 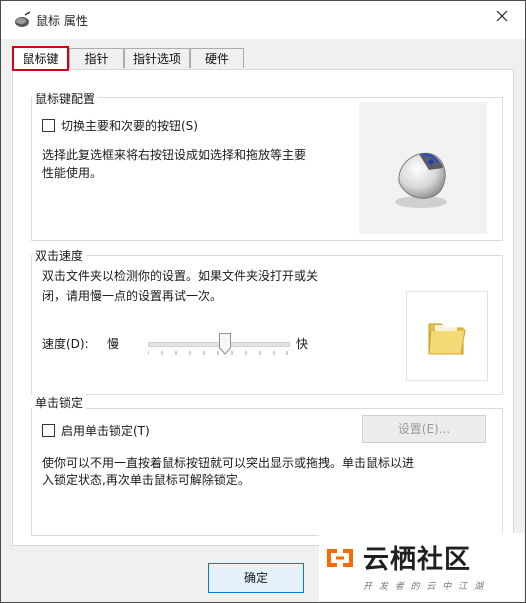 I want to click on speed-label: 速度(D):, so click(x=65, y=344).